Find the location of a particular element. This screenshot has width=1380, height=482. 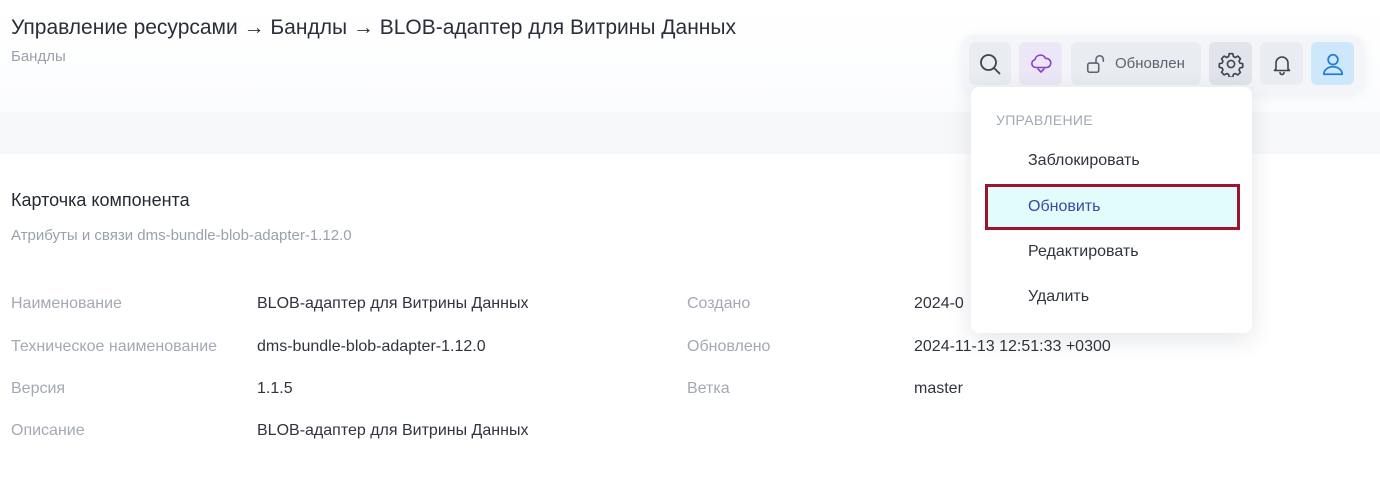

attr-label-name: Наименование is located at coordinates (66, 303).